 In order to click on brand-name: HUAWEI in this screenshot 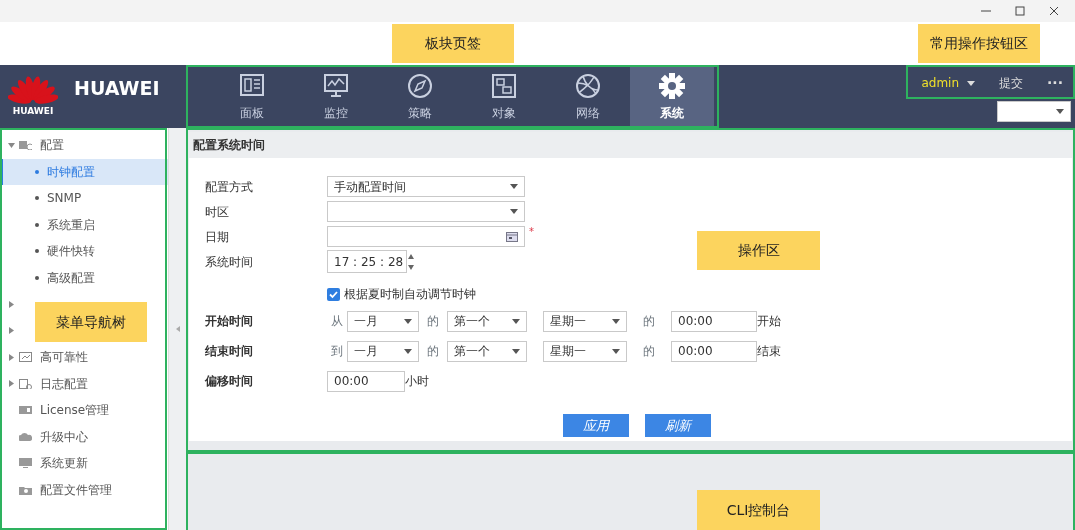, I will do `click(117, 89)`.